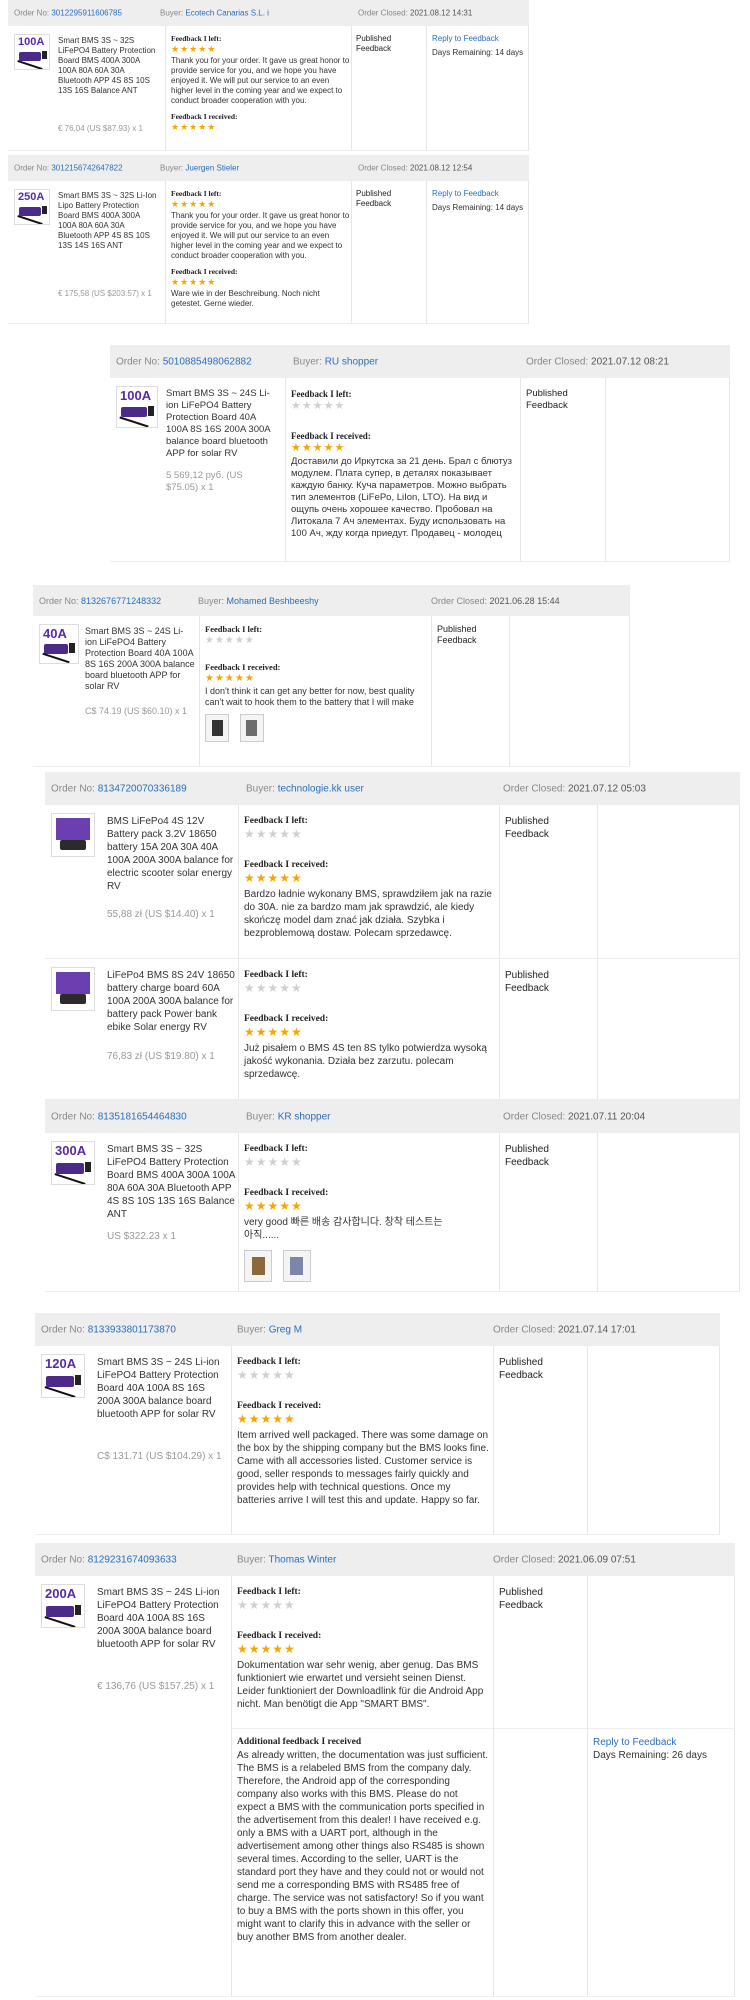 The height and width of the screenshot is (2000, 750). Describe the element at coordinates (207, 361) in the screenshot. I see `order-number-link: 5010885498062882` at that location.